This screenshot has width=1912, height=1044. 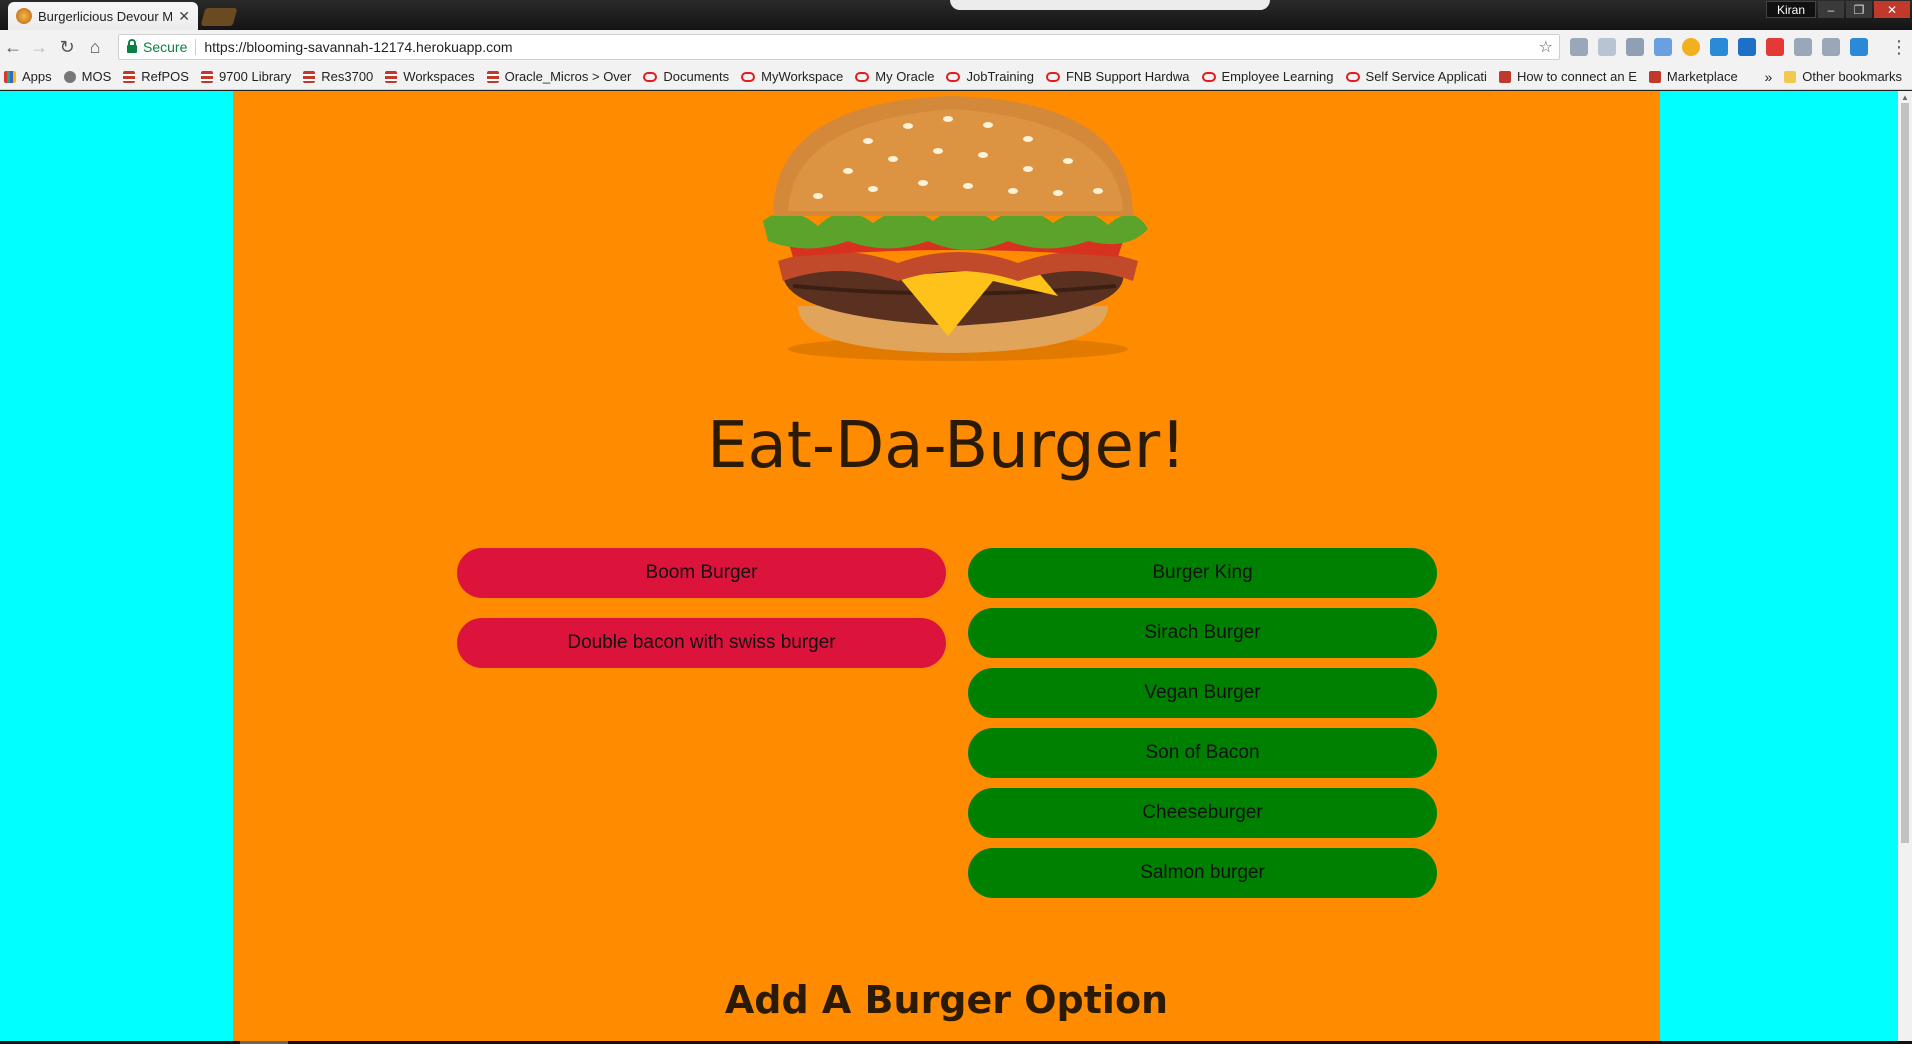 I want to click on other-bookmarks: Other bookmarks, so click(x=1843, y=76).